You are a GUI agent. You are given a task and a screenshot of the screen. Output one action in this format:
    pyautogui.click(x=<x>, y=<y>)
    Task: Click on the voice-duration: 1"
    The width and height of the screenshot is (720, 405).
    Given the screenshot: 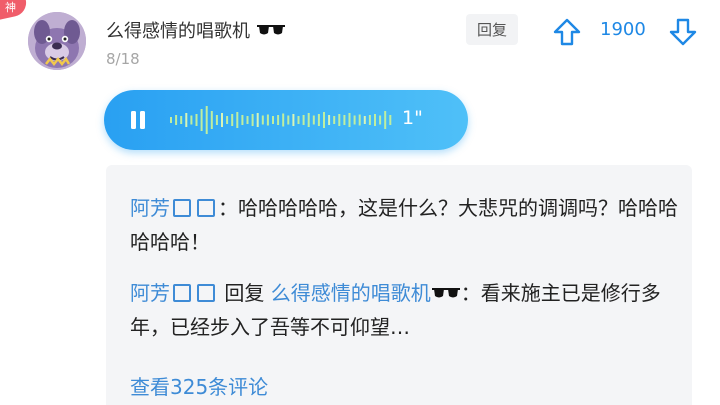 What is the action you would take?
    pyautogui.click(x=412, y=118)
    